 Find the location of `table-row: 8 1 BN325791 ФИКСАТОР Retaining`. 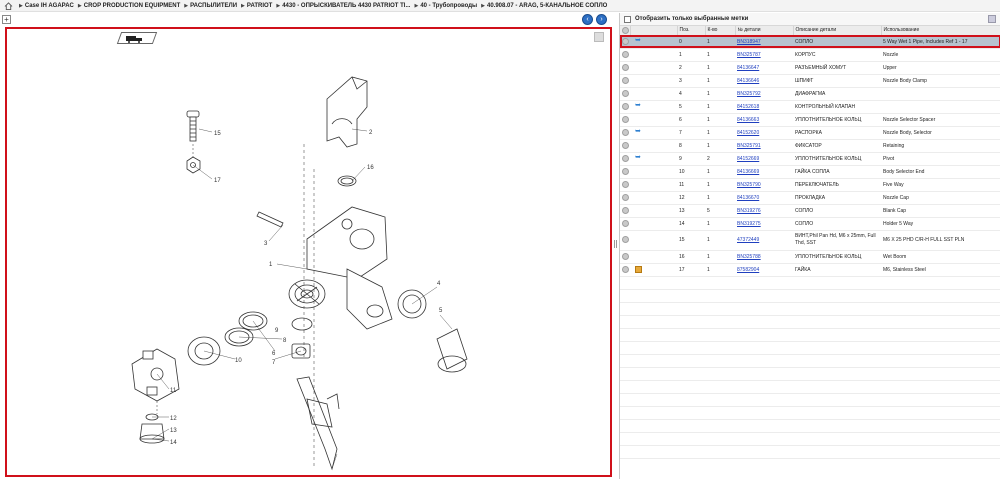

table-row: 8 1 BN325791 ФИКСАТОР Retaining is located at coordinates (810, 146).